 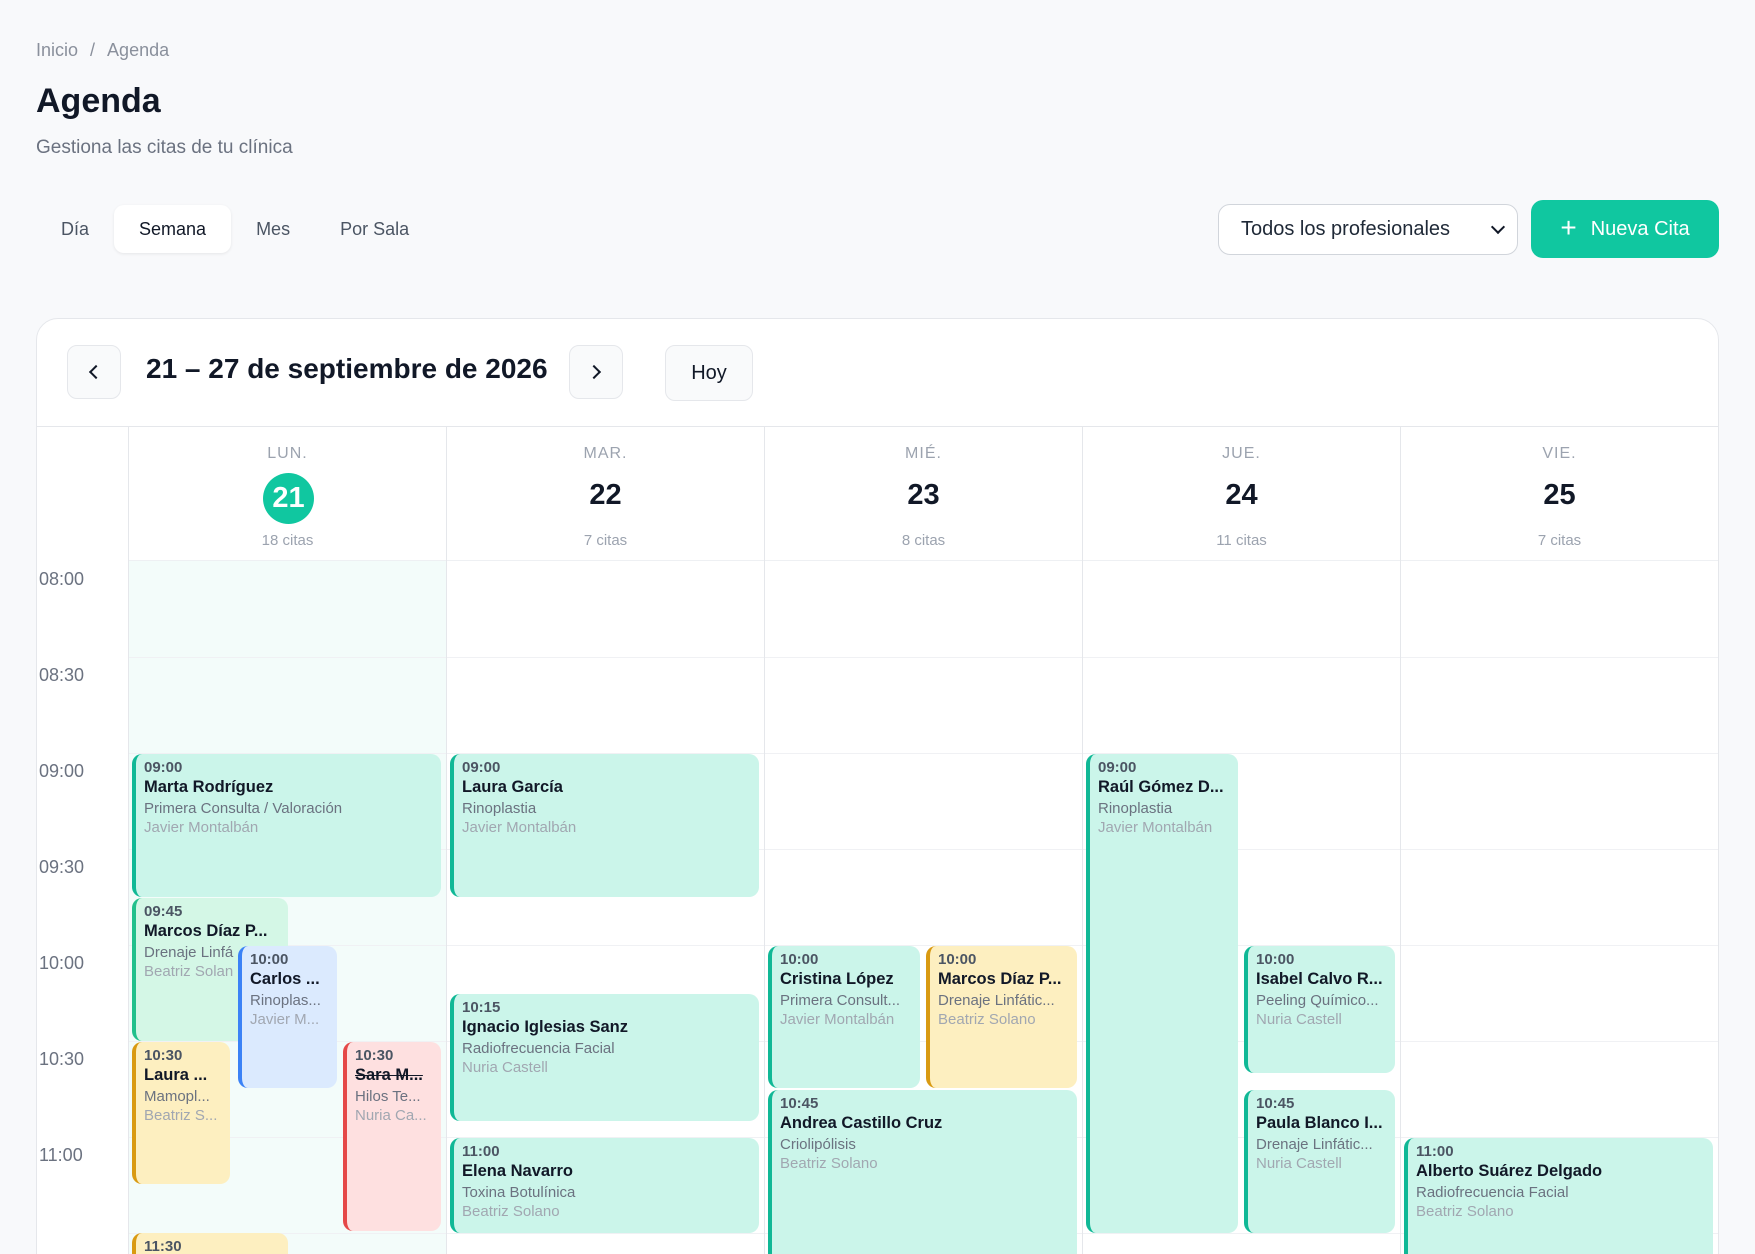 What do you see at coordinates (288, 498) in the screenshot?
I see `day-number-today: 21` at bounding box center [288, 498].